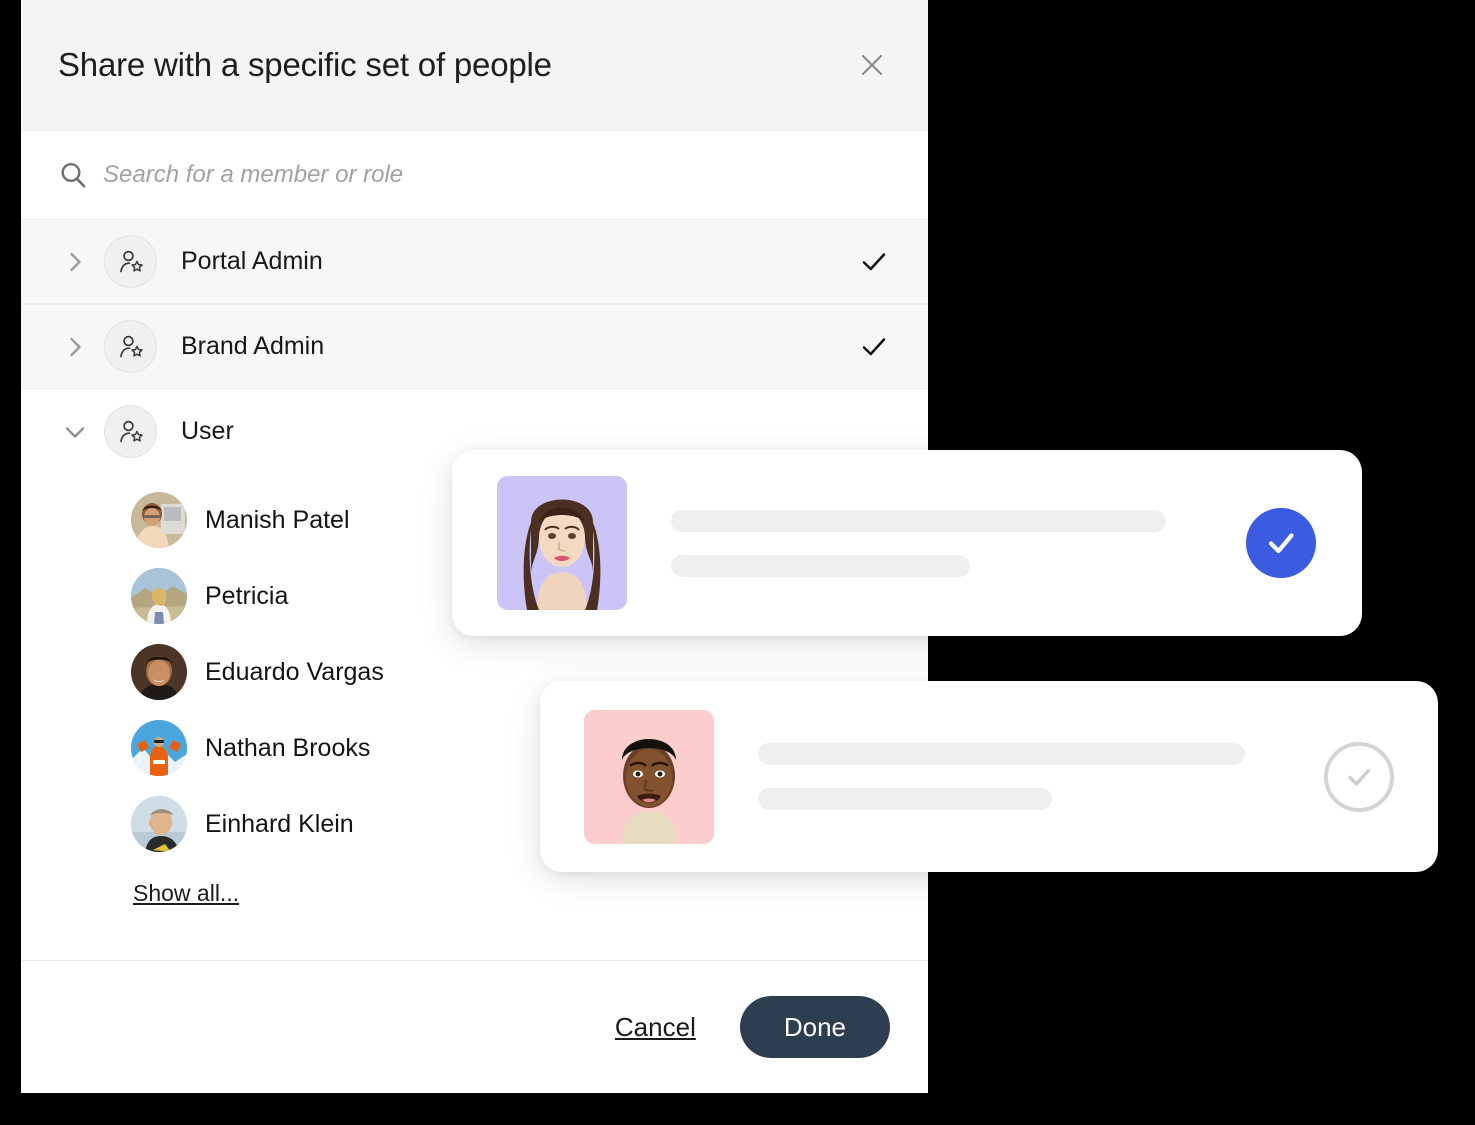 This screenshot has height=1125, width=1475. What do you see at coordinates (207, 431) in the screenshot?
I see `sidebar-item-label: User` at bounding box center [207, 431].